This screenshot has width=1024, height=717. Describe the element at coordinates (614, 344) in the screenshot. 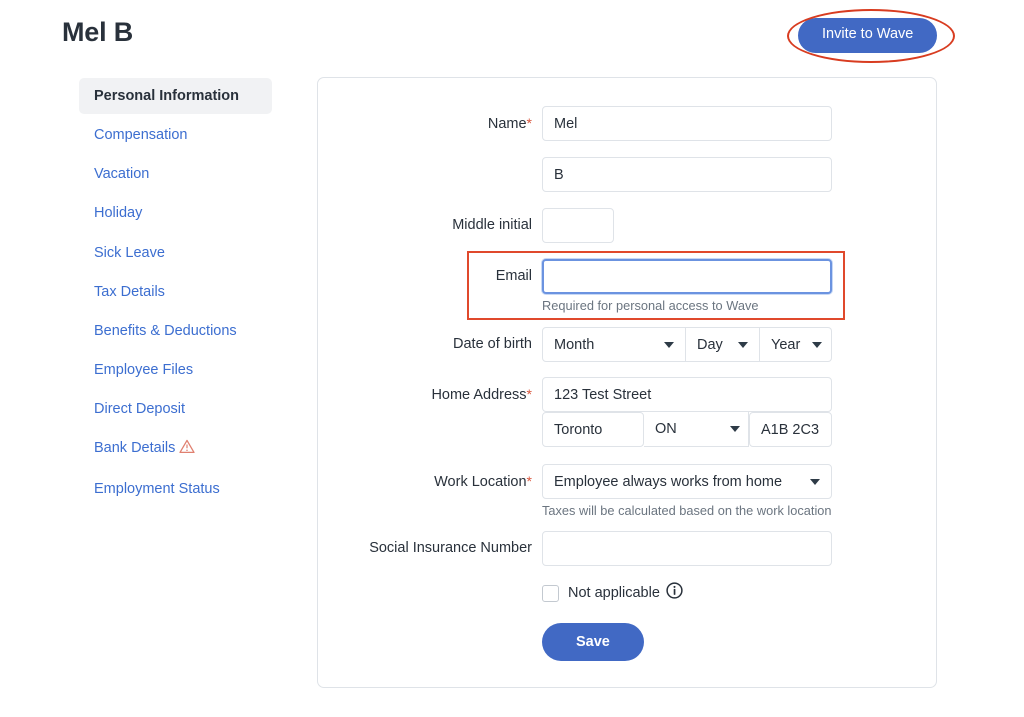

I see `dob-month-select: Month` at that location.